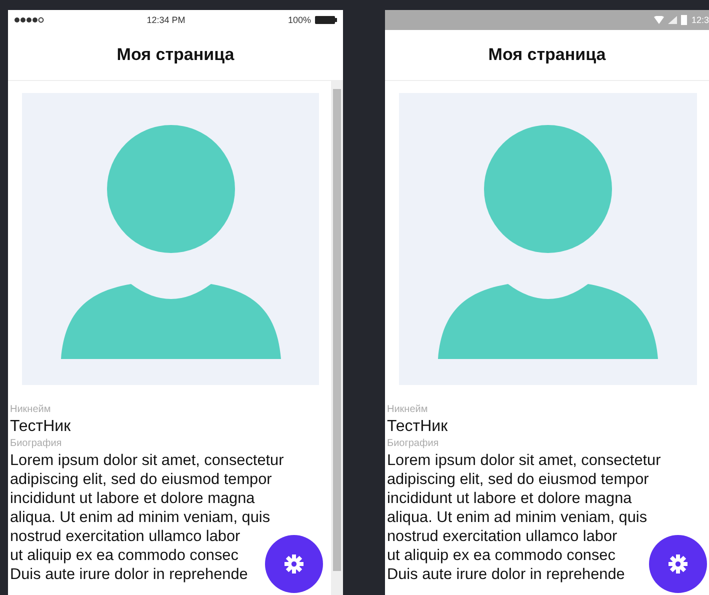  What do you see at coordinates (659, 20) in the screenshot?
I see `wifi-icon` at bounding box center [659, 20].